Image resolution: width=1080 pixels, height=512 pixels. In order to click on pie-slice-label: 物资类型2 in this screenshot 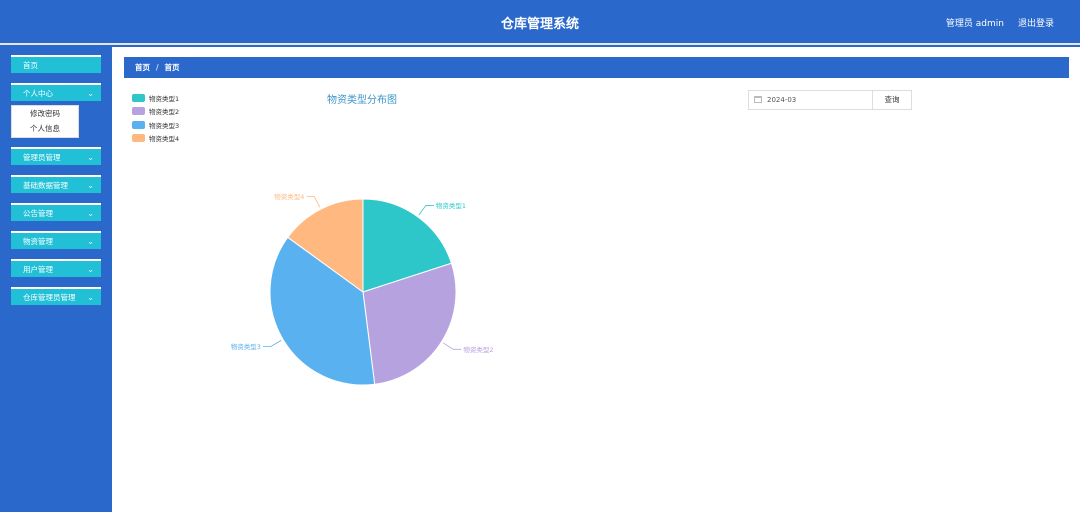, I will do `click(478, 349)`.